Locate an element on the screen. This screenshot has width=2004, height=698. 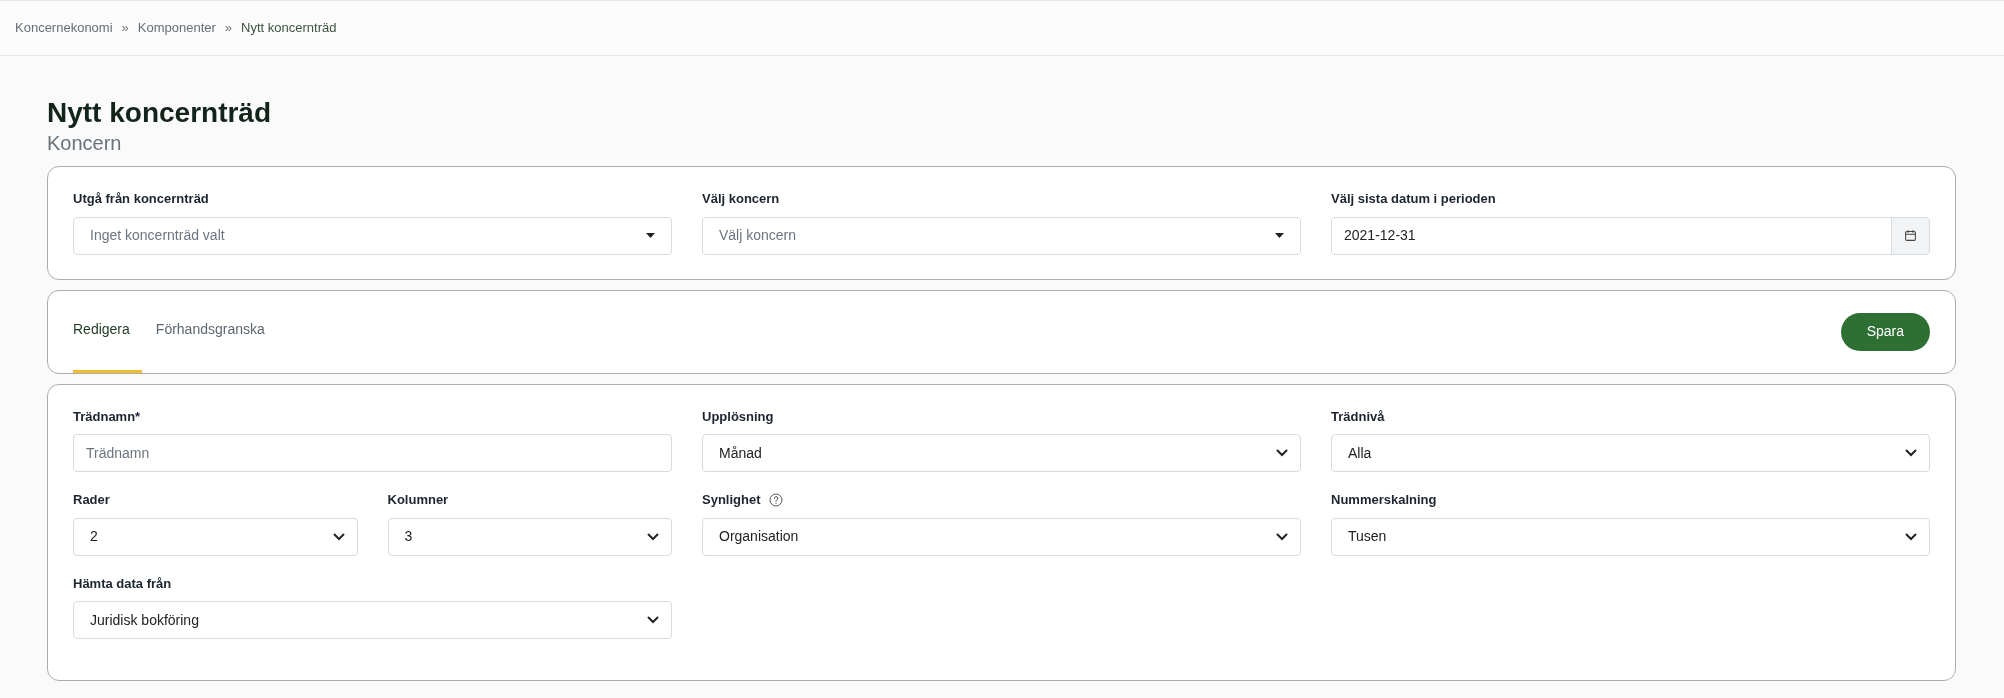
select-field: Månad is located at coordinates (1001, 453).